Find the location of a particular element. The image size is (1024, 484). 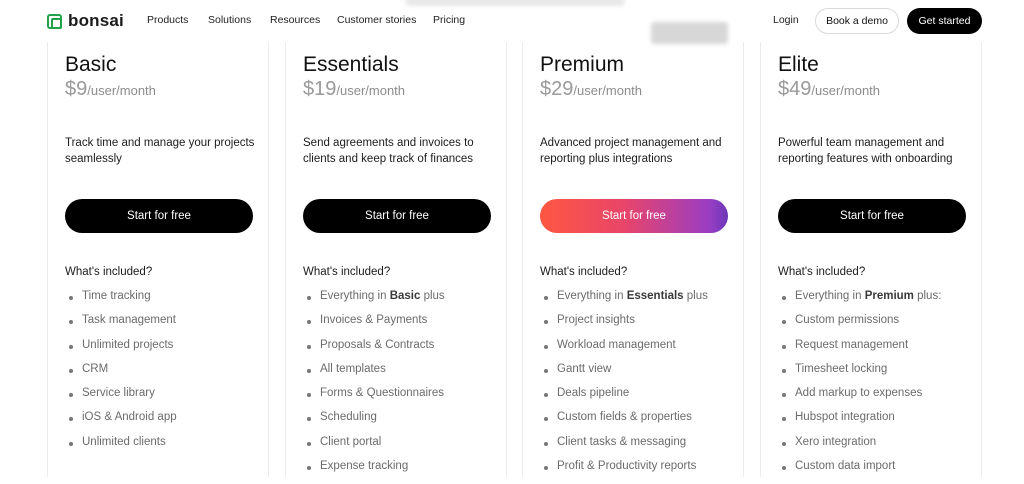

feature-text-pre: Add markup to expenses is located at coordinates (859, 393).